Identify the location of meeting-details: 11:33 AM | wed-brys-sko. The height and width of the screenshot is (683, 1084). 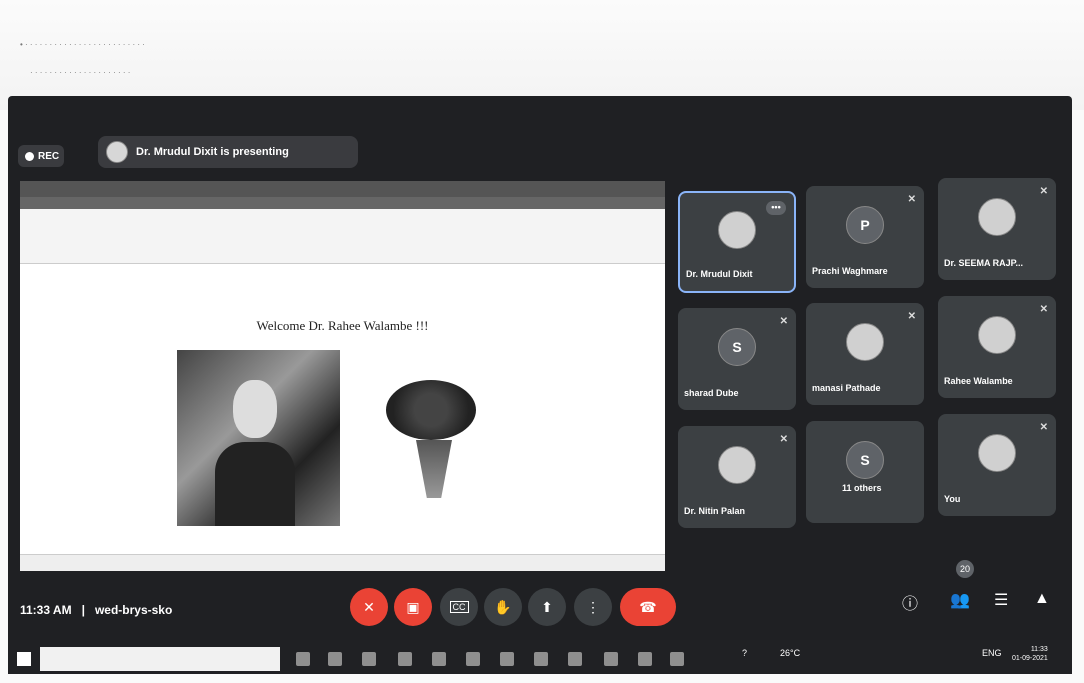
(96, 610).